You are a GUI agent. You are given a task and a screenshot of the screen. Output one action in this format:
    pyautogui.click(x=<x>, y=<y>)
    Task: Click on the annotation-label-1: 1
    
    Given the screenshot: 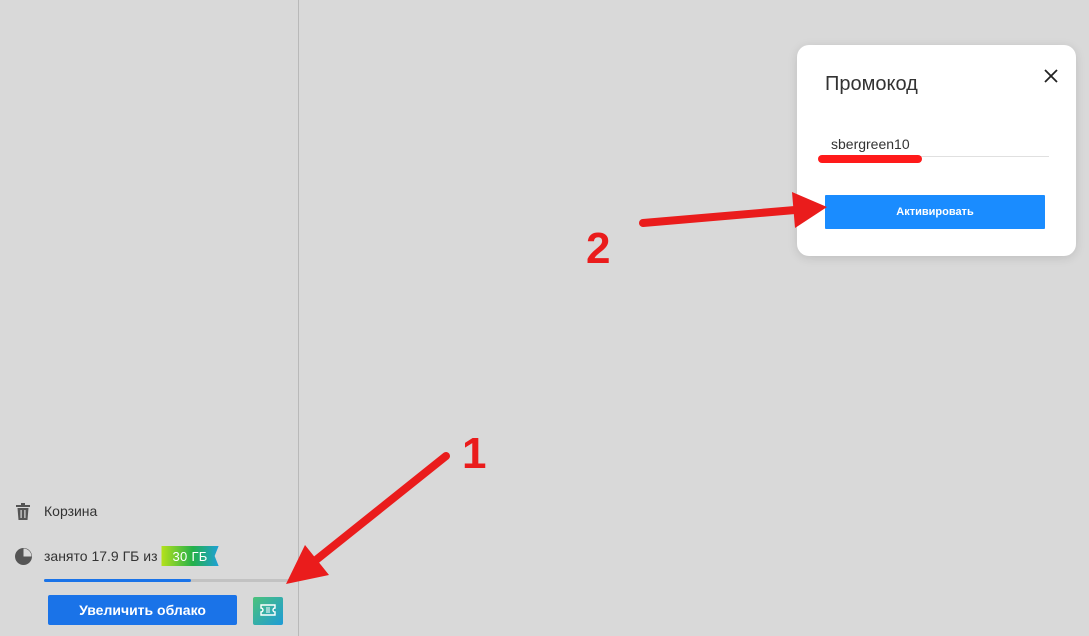 What is the action you would take?
    pyautogui.click(x=474, y=453)
    